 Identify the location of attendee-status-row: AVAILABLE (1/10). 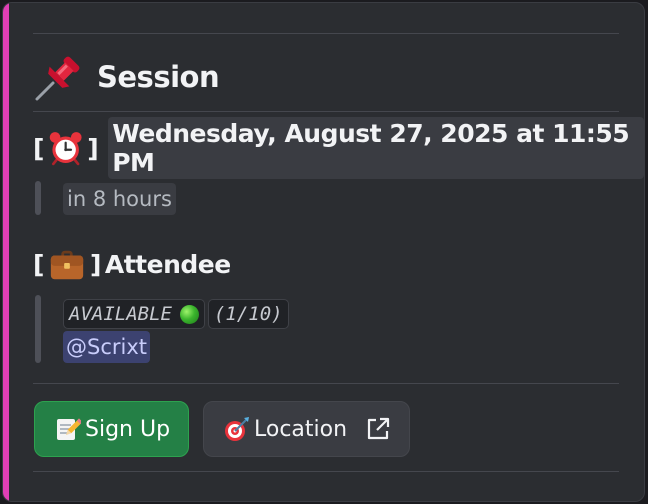
(177, 314).